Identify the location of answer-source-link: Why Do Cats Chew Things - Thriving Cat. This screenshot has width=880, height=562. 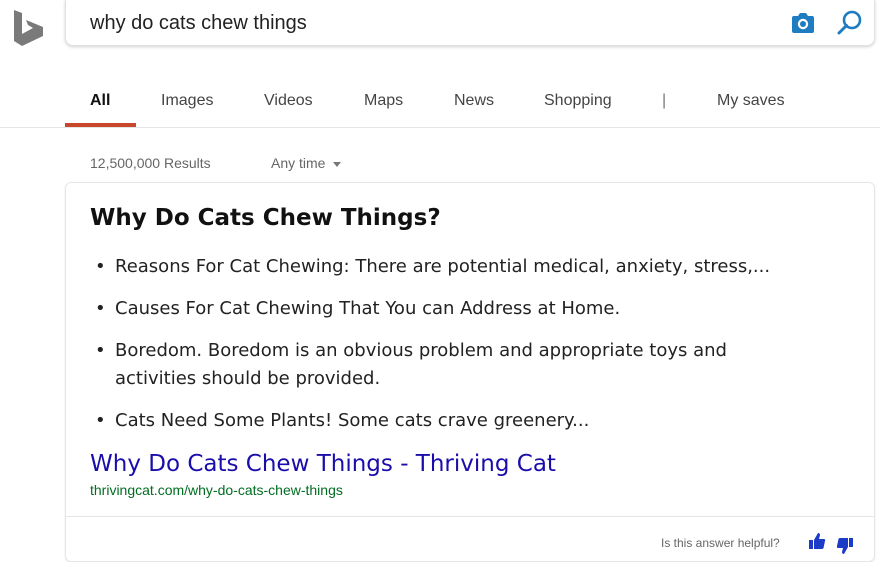
(323, 464).